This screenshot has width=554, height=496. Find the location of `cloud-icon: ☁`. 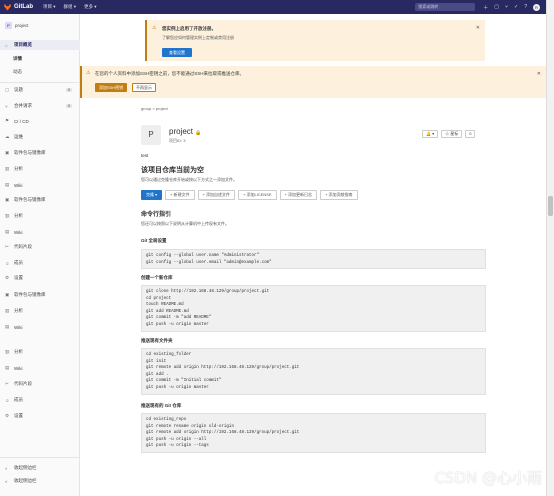

cloud-icon: ☁ is located at coordinates (7, 136).